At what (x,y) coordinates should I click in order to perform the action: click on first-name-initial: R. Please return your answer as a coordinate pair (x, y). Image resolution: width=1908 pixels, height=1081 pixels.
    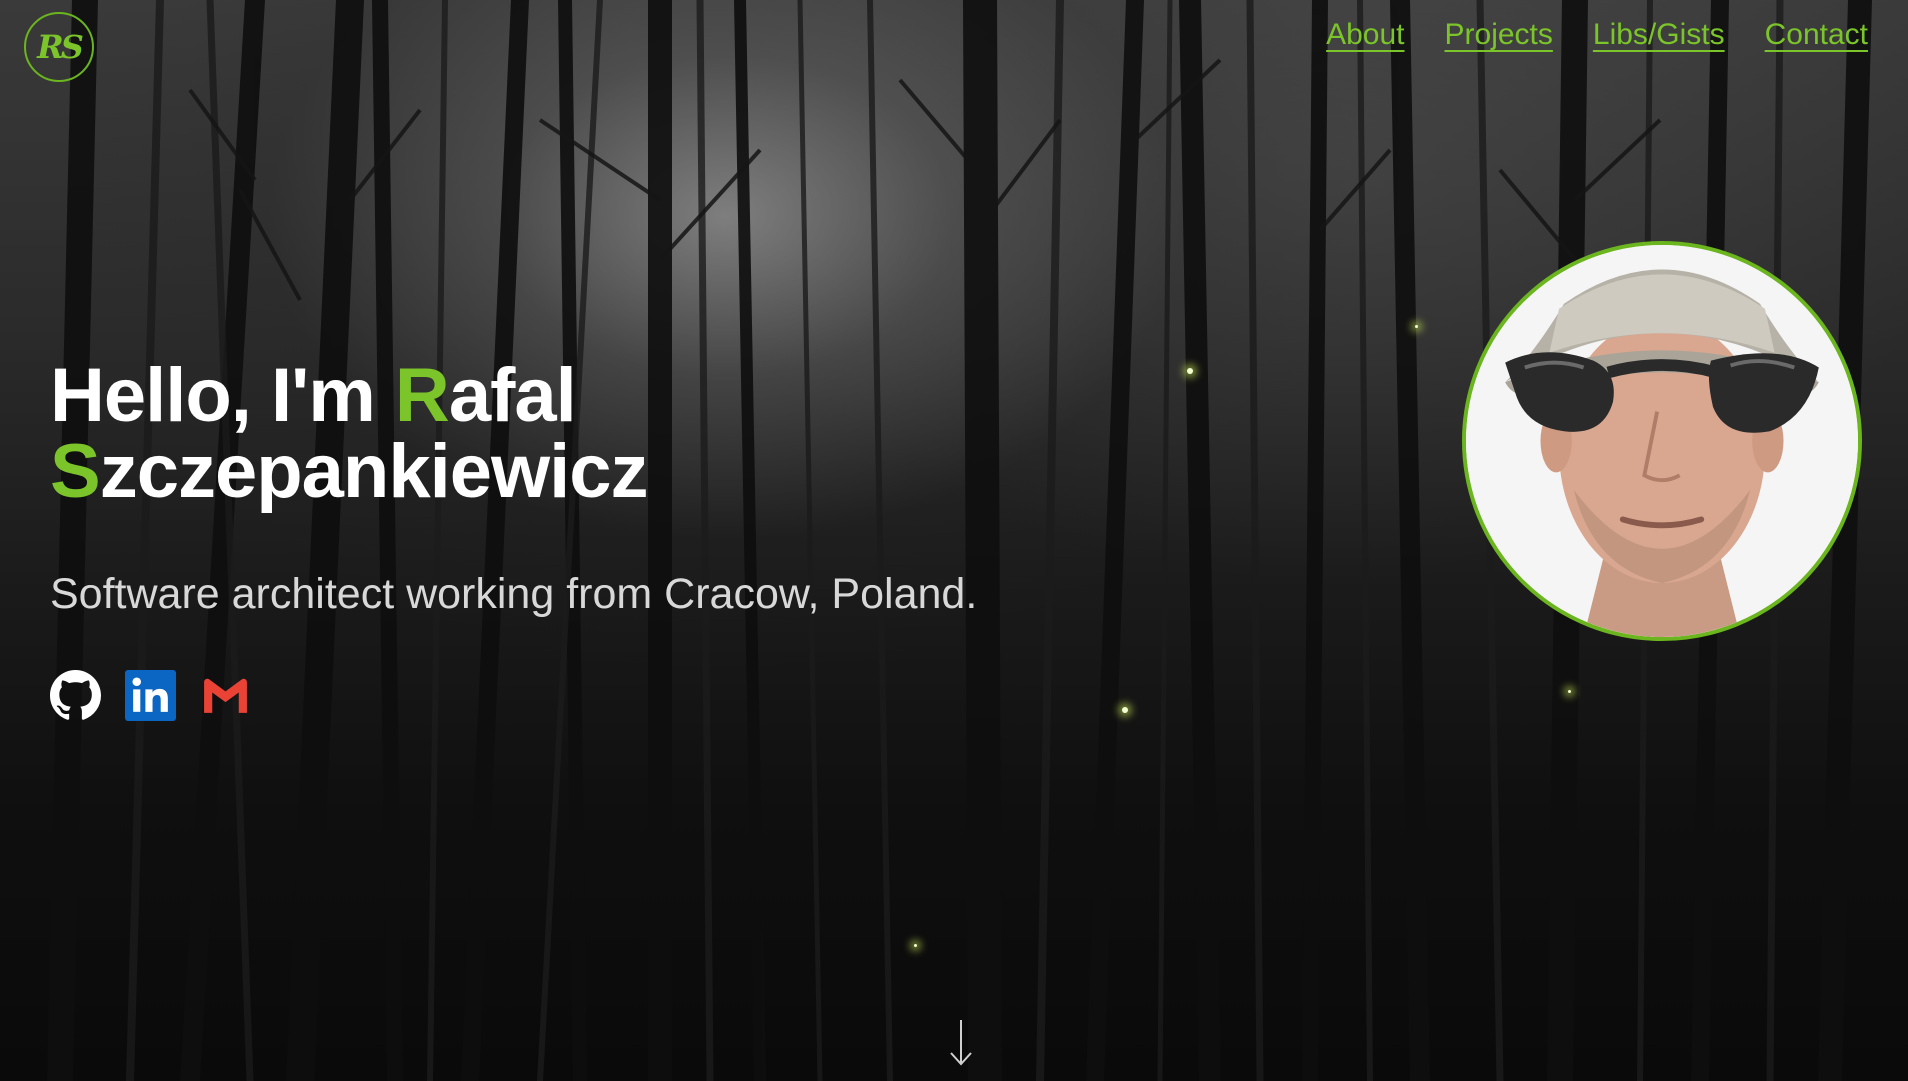
    Looking at the image, I should click on (422, 395).